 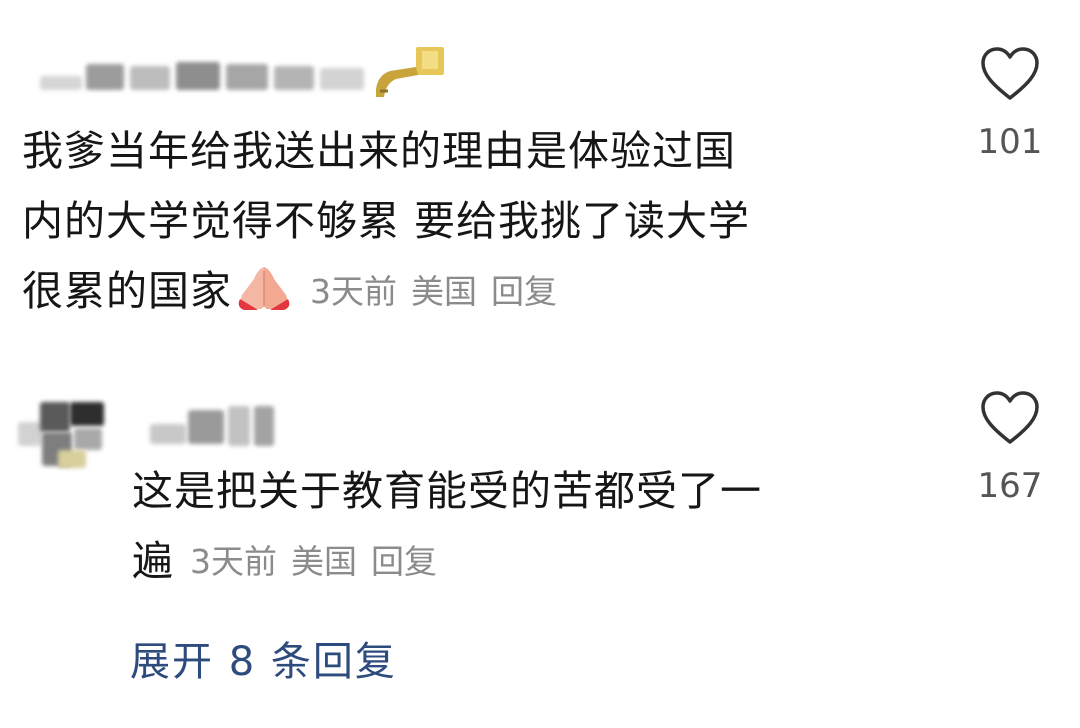 I want to click on comment-2-line-2: 遍 3天前 美国 回复, so click(x=284, y=561).